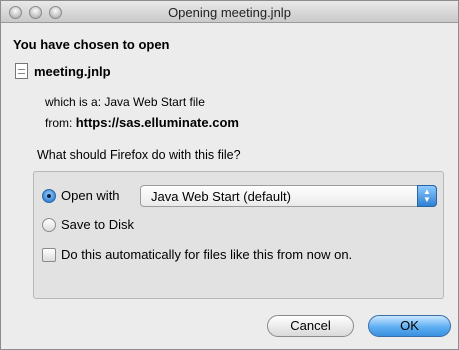 The image size is (459, 350). Describe the element at coordinates (154, 102) in the screenshot. I see `file-type-value: Java Web Start file` at that location.